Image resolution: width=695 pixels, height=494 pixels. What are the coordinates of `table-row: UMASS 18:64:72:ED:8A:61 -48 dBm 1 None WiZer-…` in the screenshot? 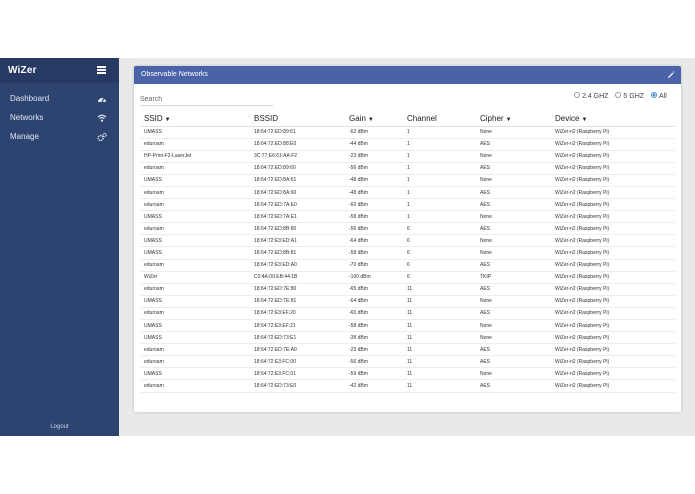 It's located at (407, 180).